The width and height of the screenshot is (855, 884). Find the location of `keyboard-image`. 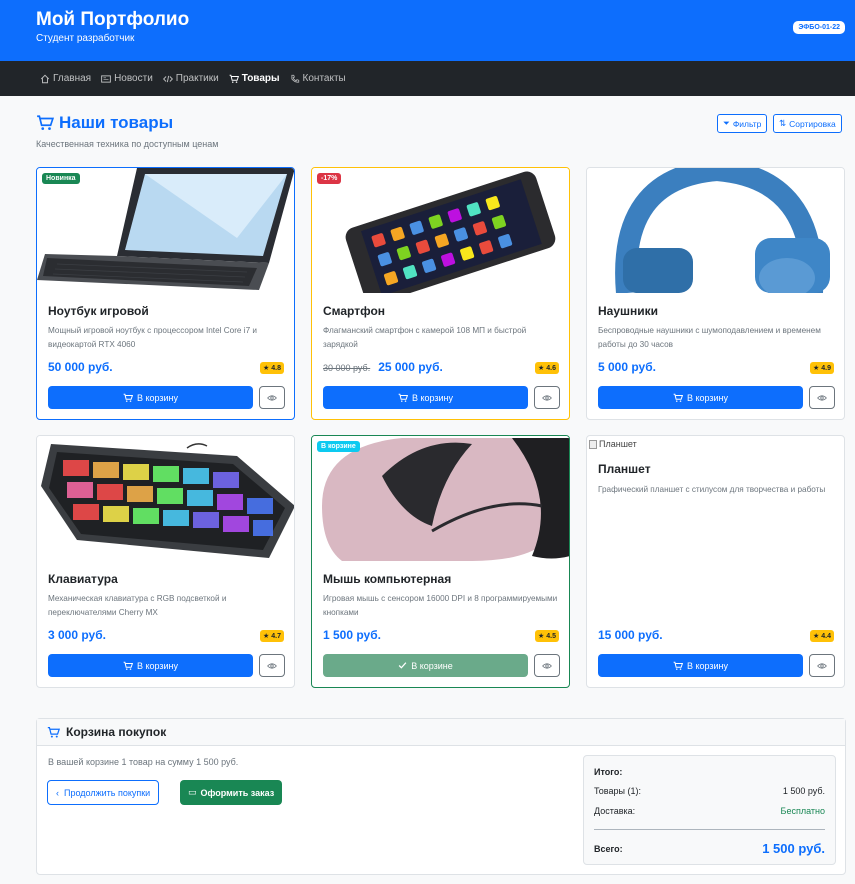

keyboard-image is located at coordinates (165, 498).